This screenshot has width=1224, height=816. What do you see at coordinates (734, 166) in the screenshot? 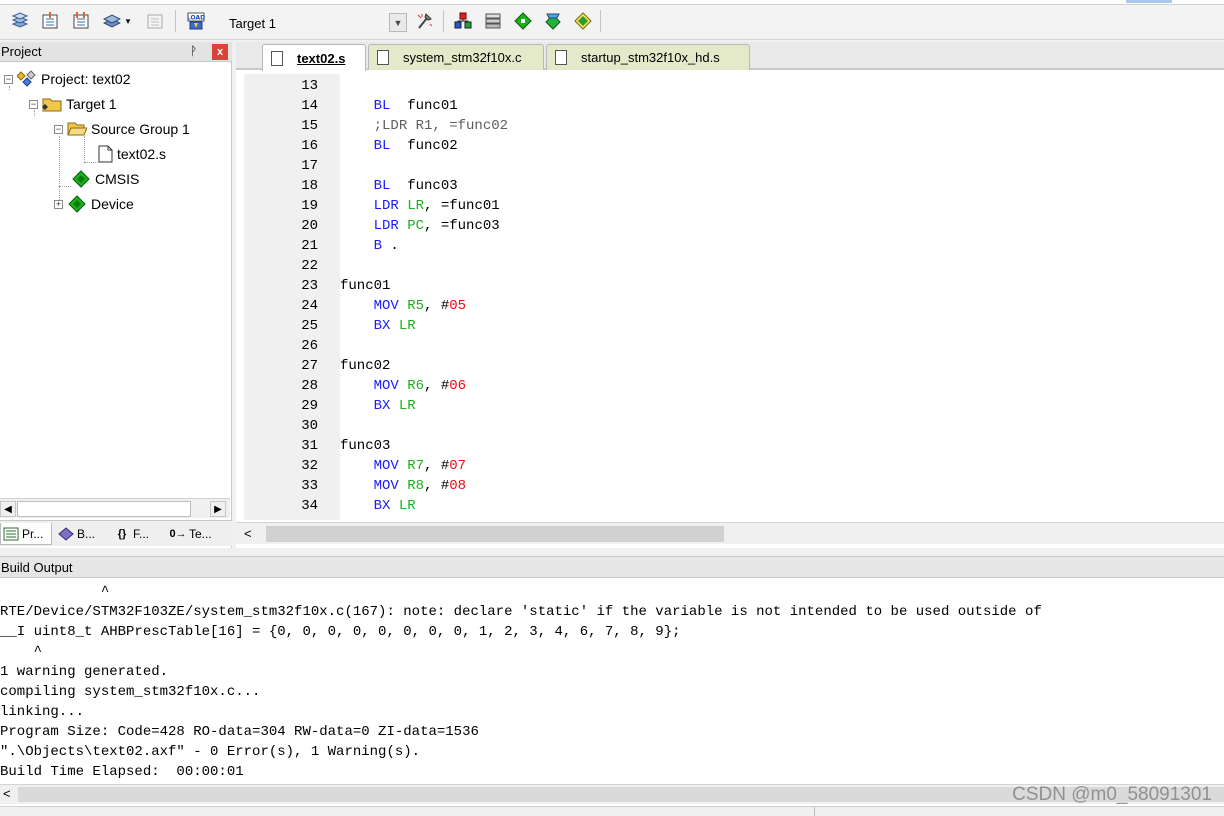
I see `code-line: 17` at bounding box center [734, 166].